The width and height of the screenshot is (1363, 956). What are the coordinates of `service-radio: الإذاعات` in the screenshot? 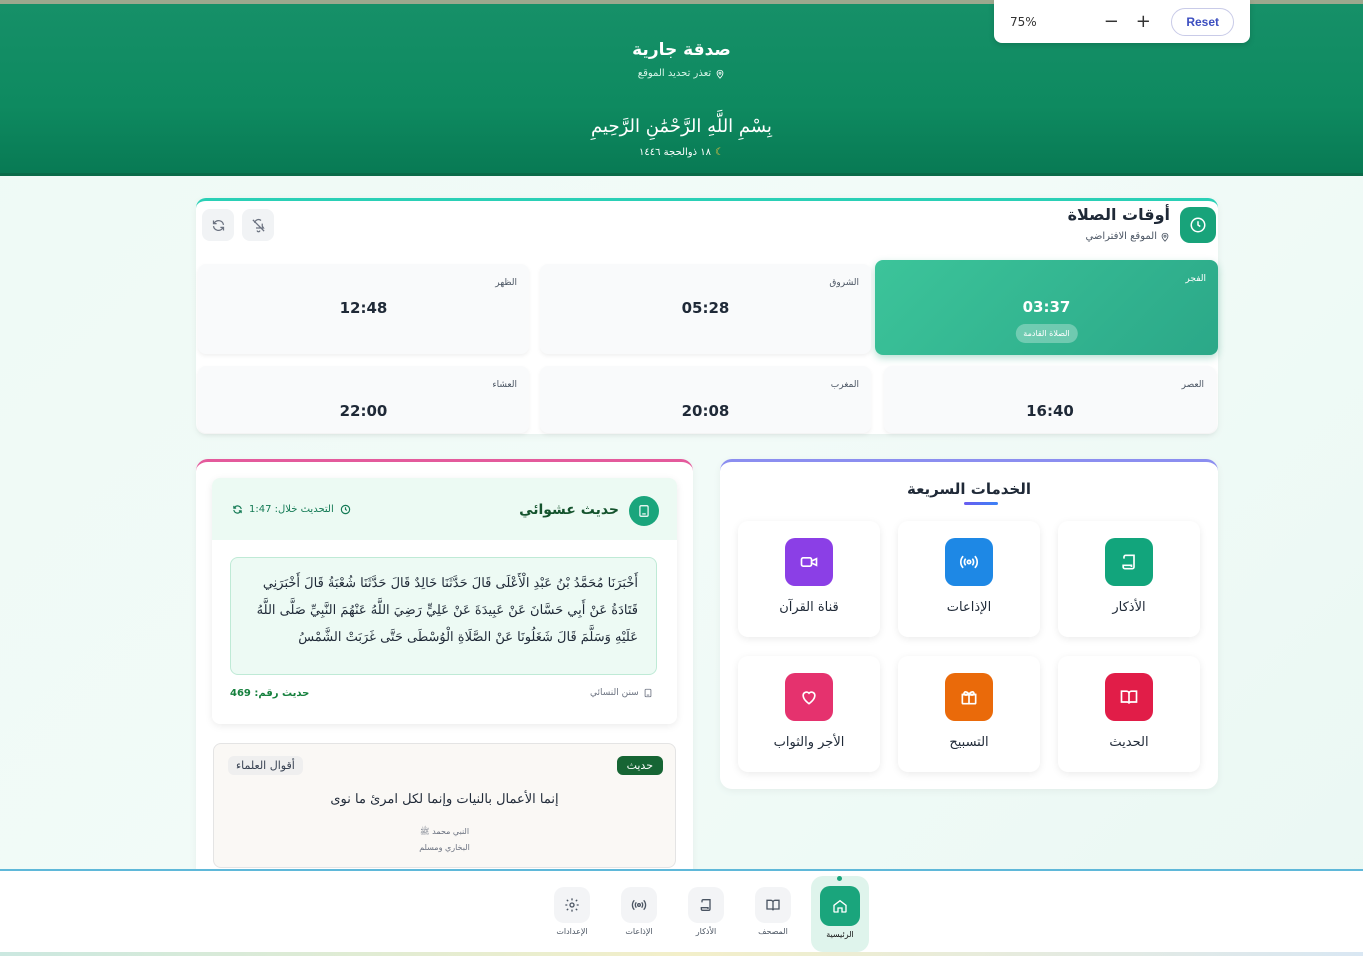 It's located at (969, 579).